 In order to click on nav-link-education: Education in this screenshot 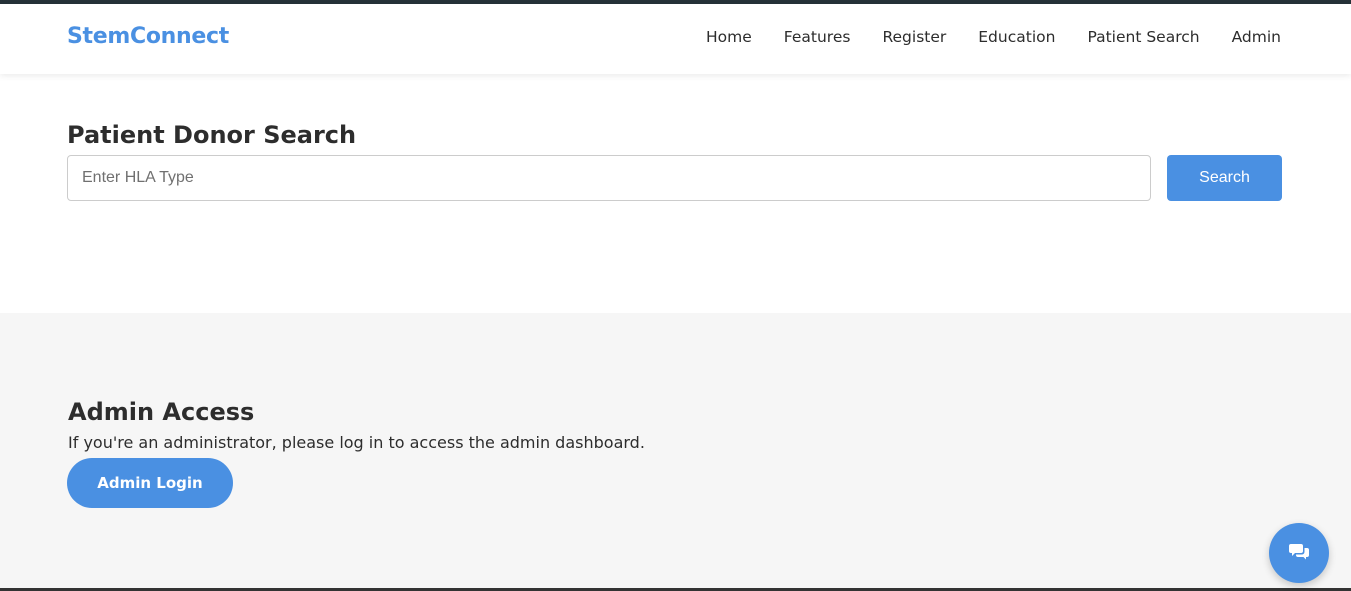, I will do `click(1016, 37)`.